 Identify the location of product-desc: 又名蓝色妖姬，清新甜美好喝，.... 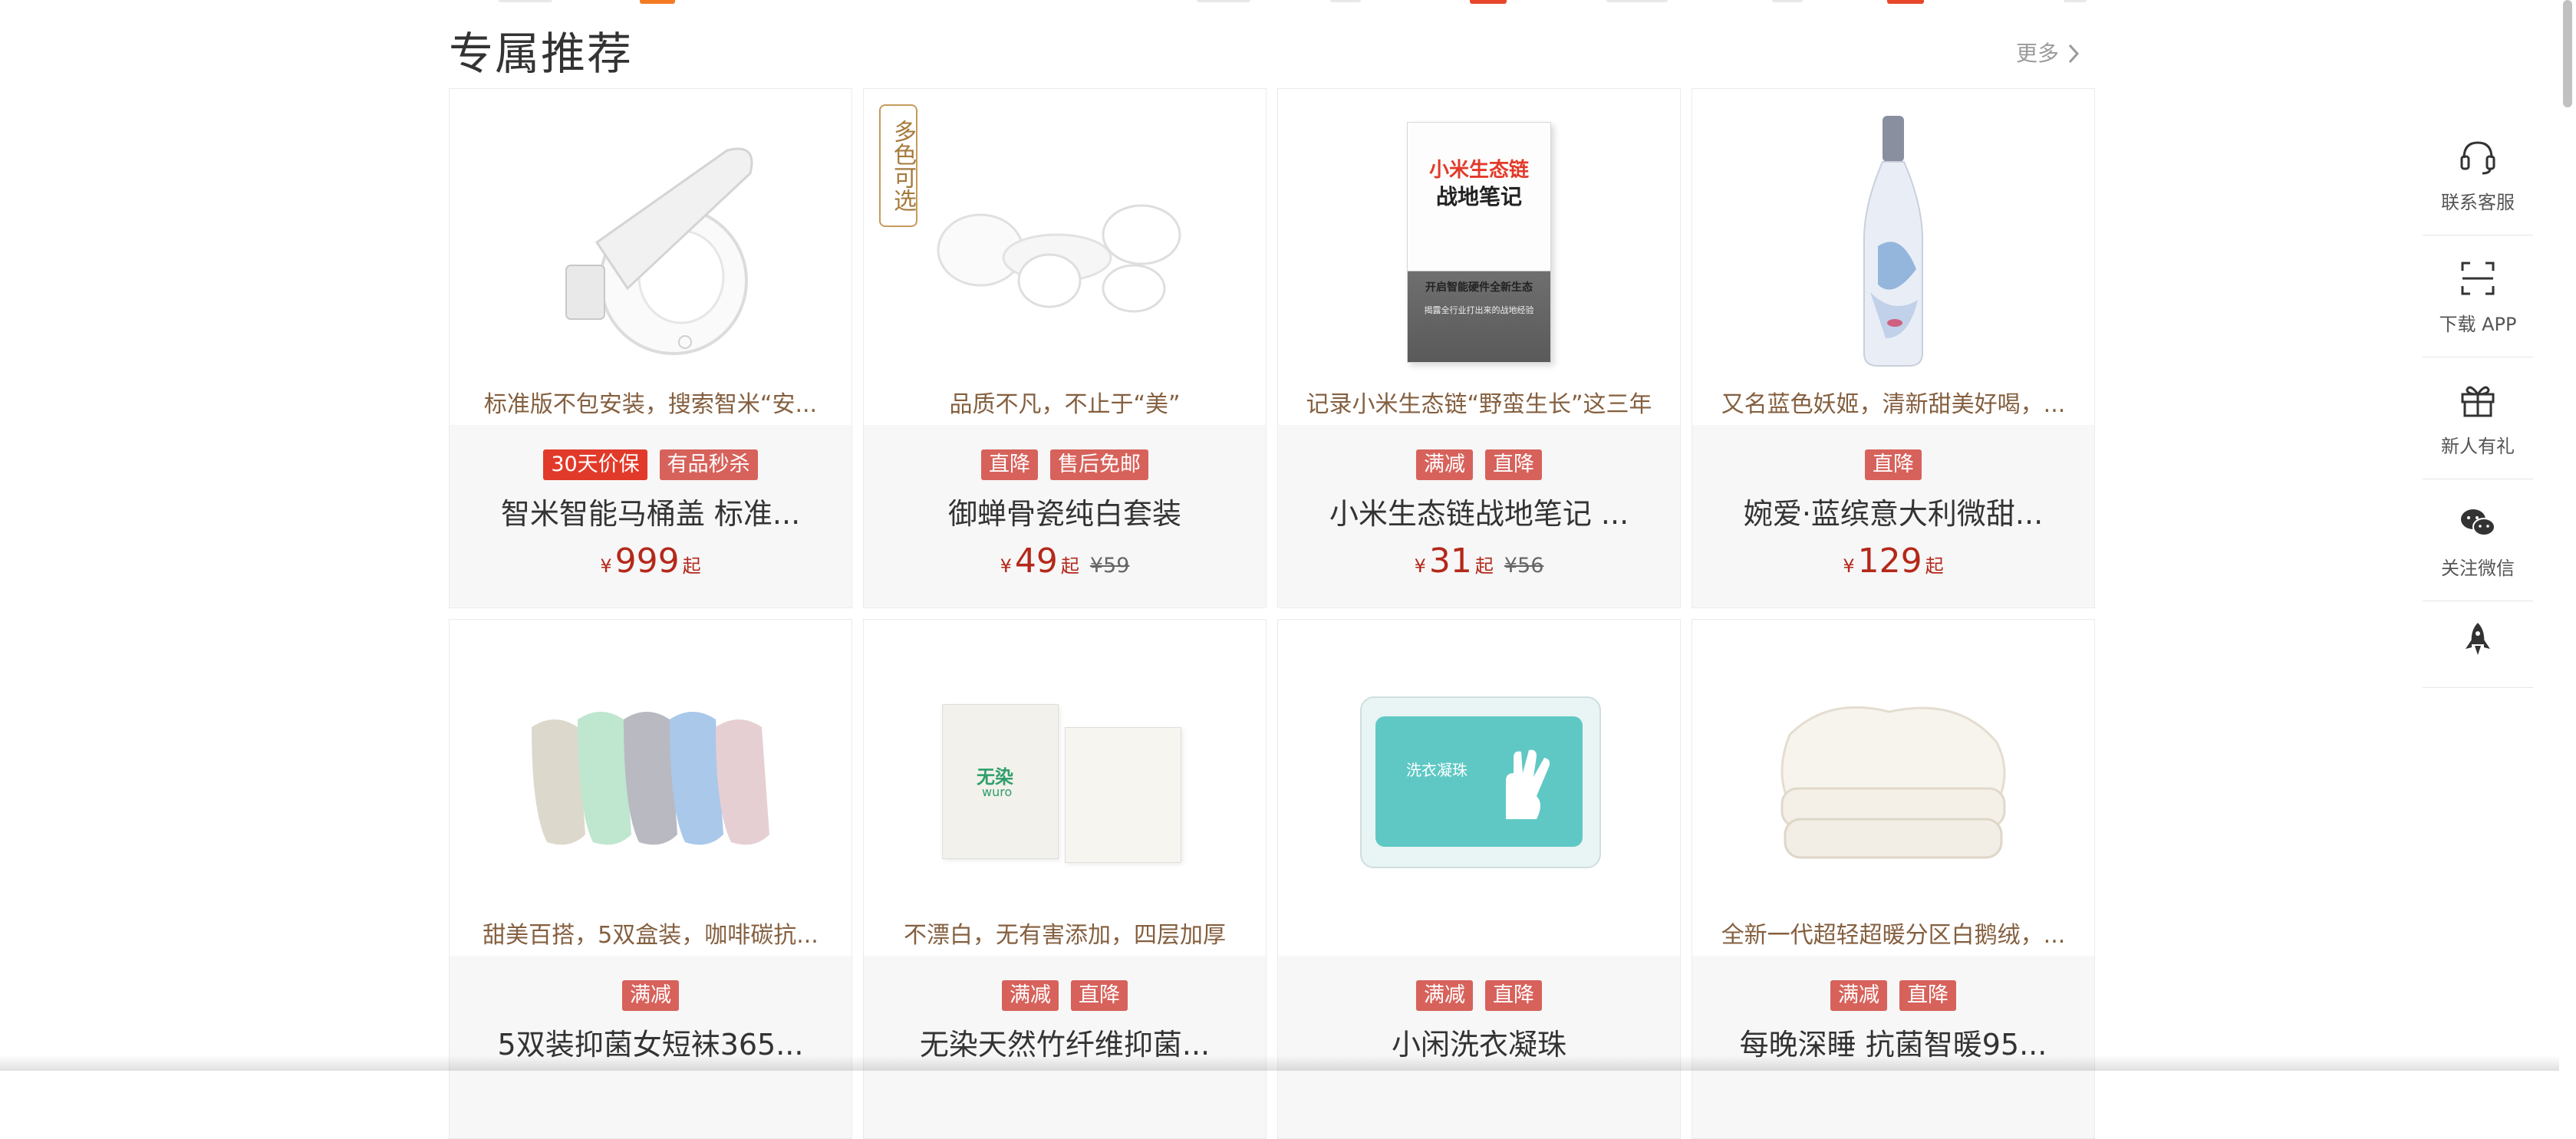
(1893, 405).